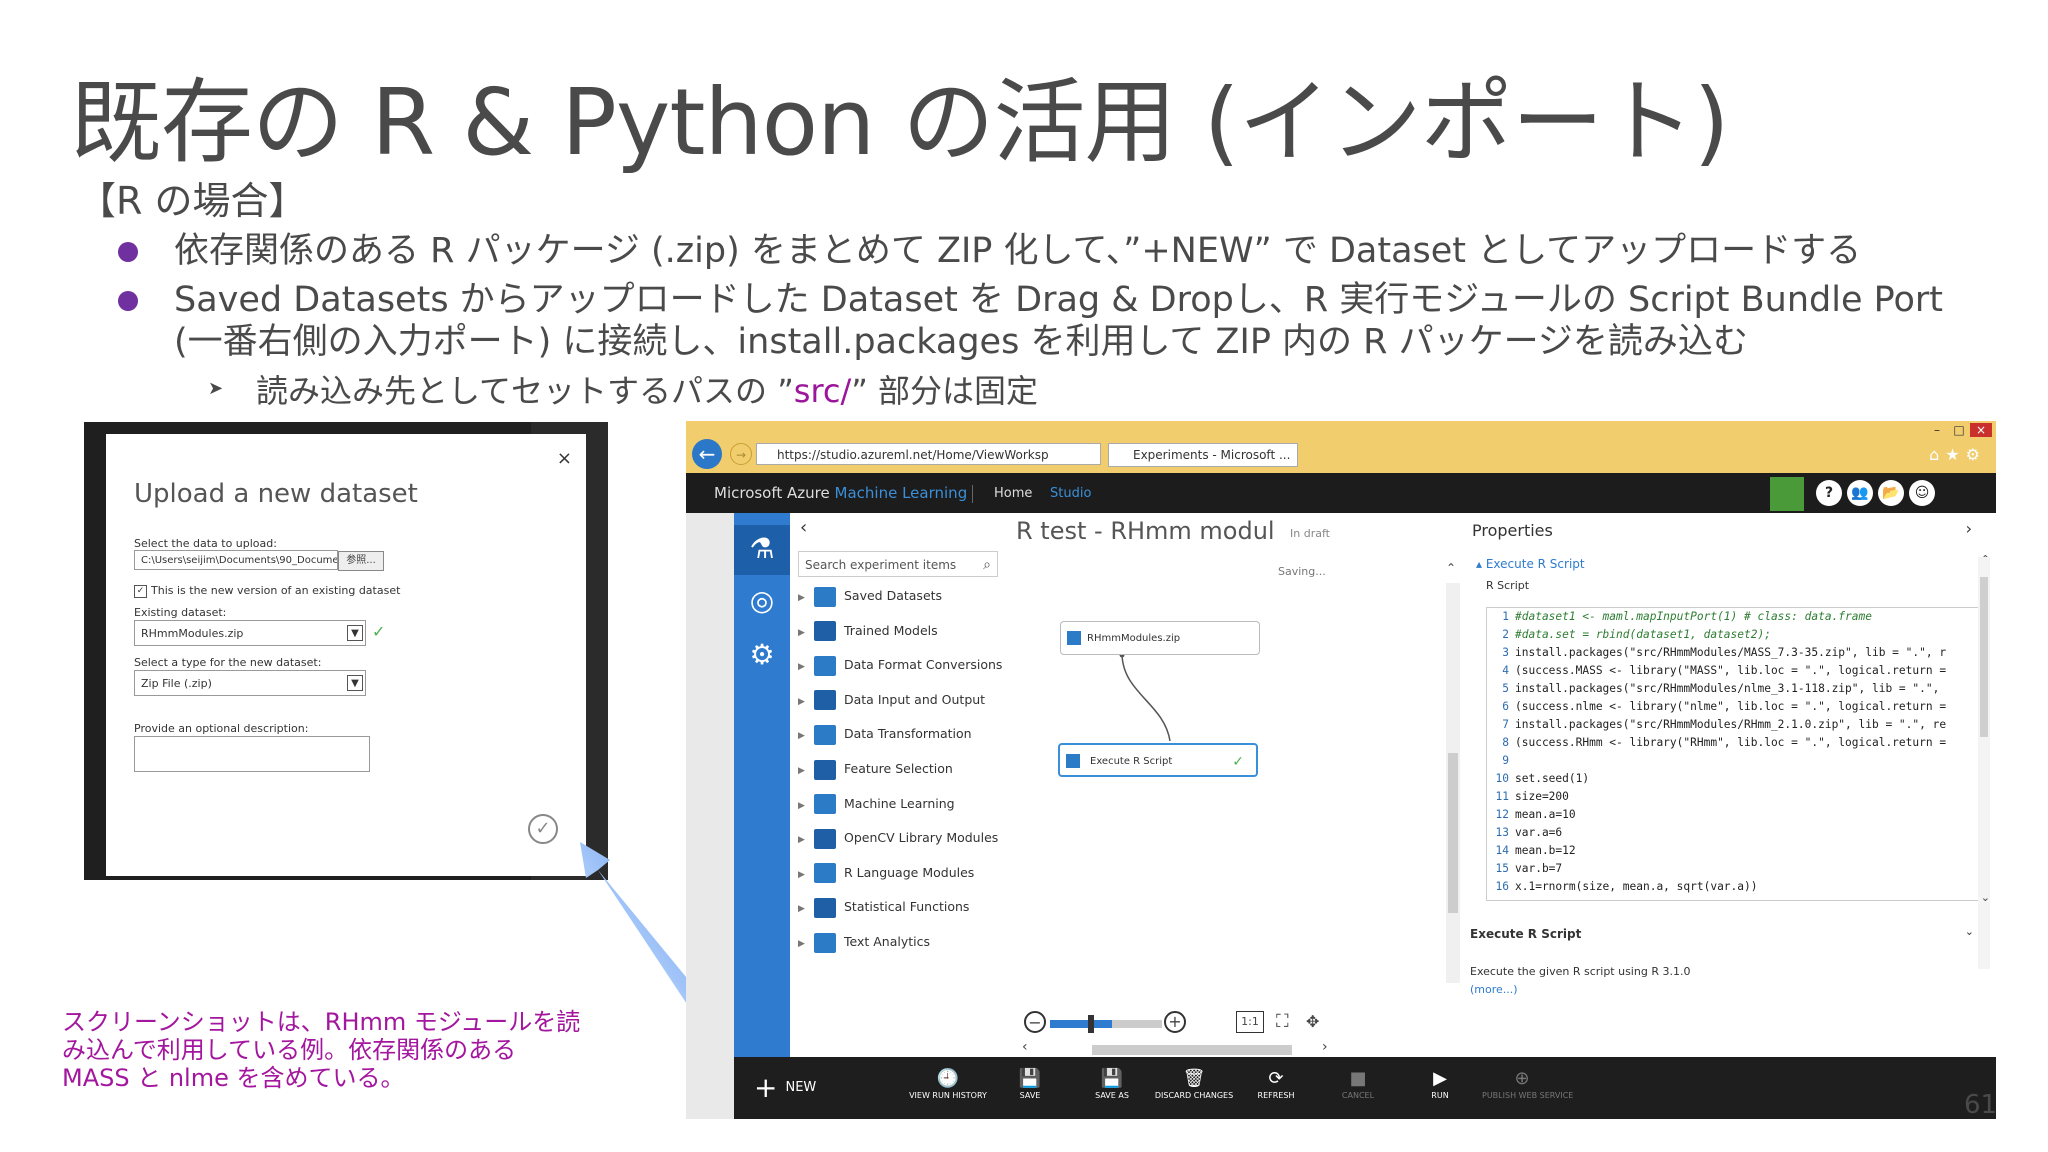 The image size is (2048, 1152). I want to click on restore-button: □, so click(1959, 430).